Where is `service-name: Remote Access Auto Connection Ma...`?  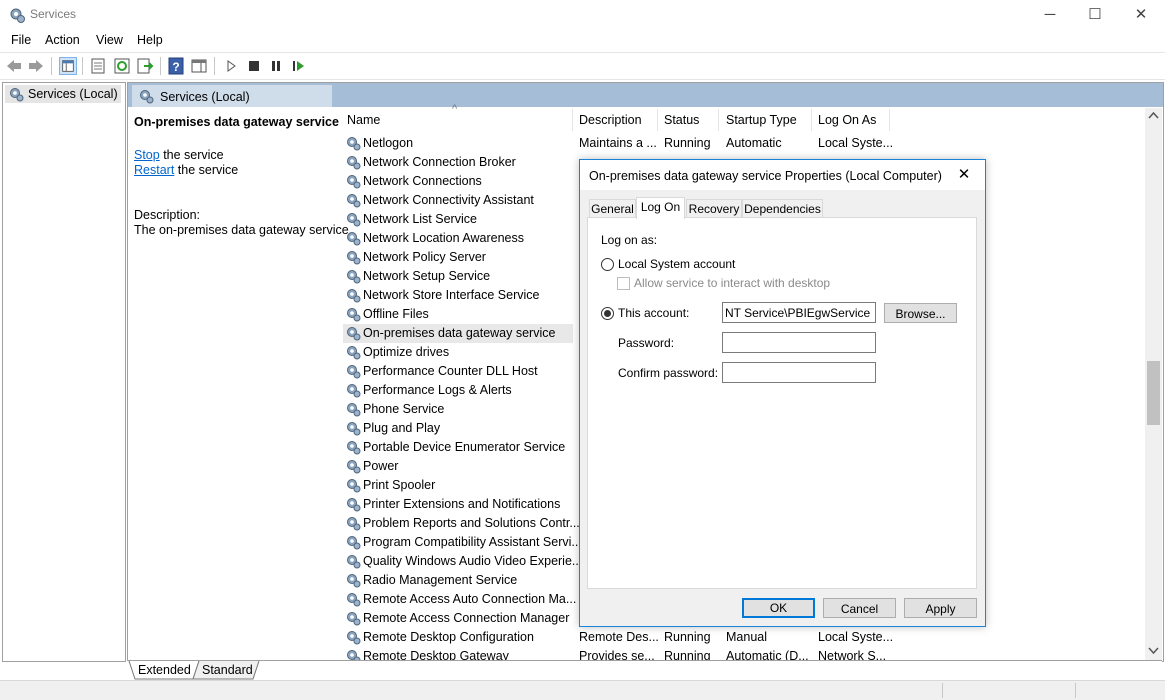
service-name: Remote Access Auto Connection Ma... is located at coordinates (470, 599).